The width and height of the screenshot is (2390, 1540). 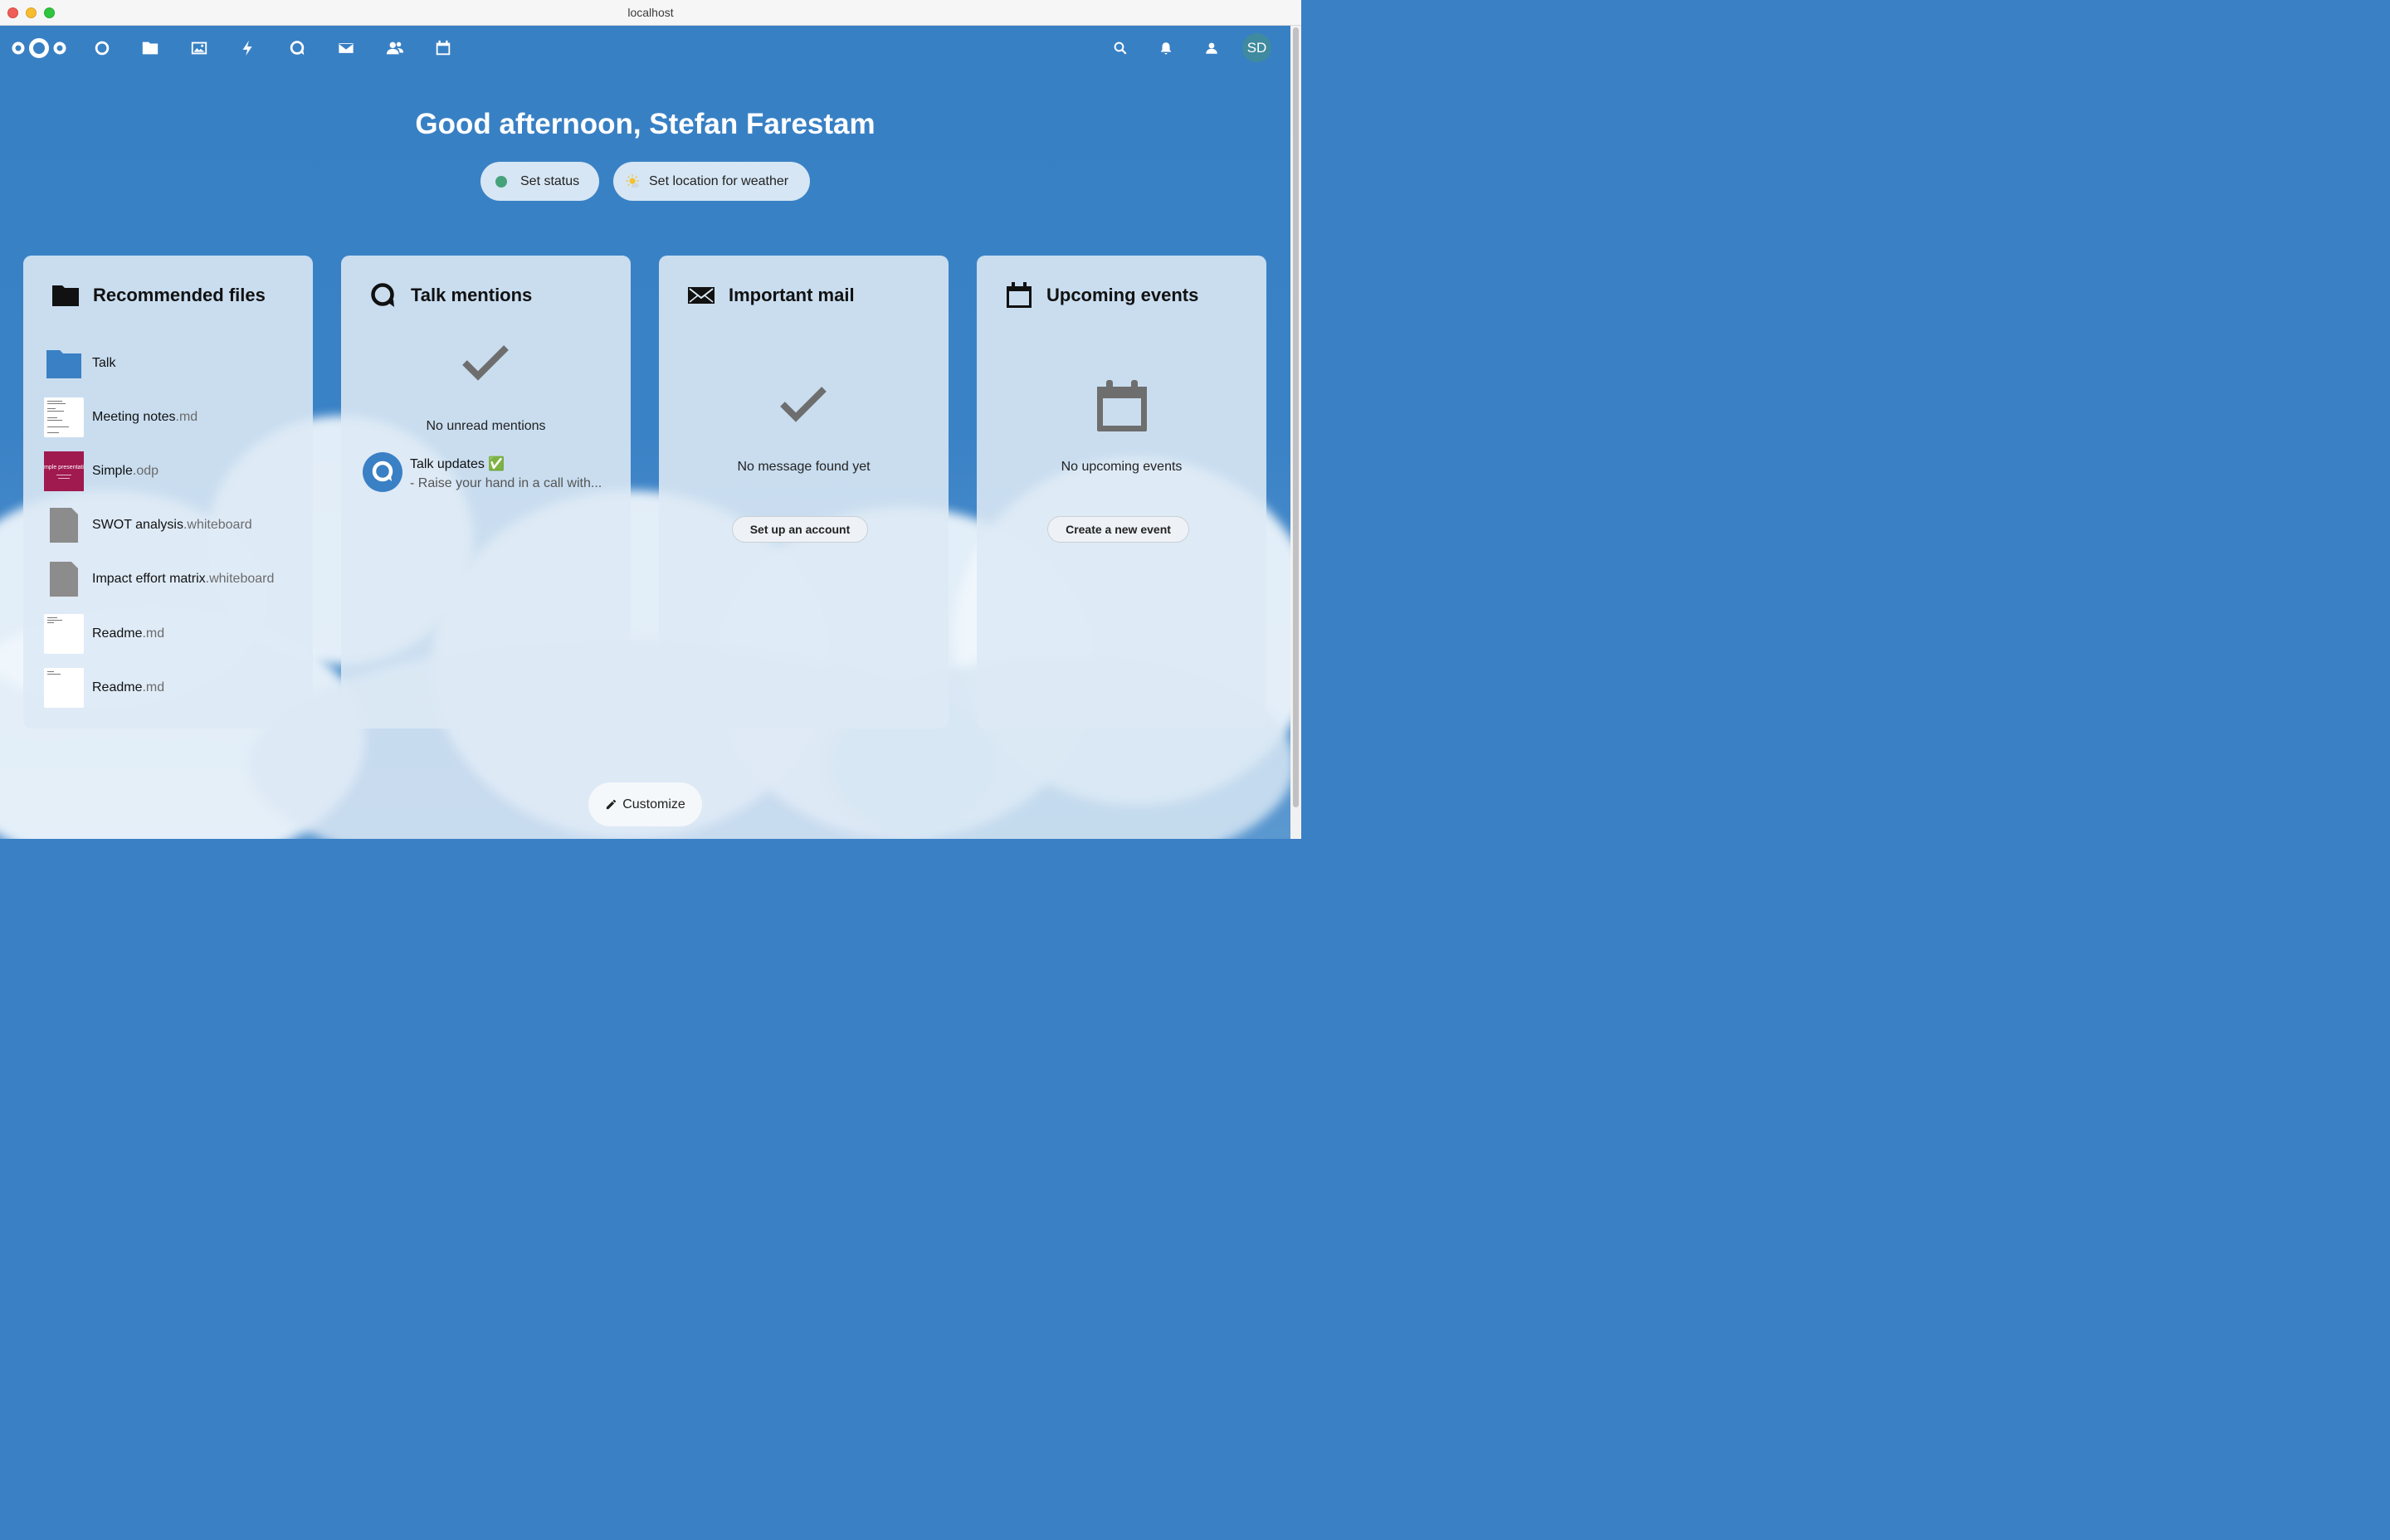 I want to click on file-name: Meeting notes.md, so click(x=145, y=417).